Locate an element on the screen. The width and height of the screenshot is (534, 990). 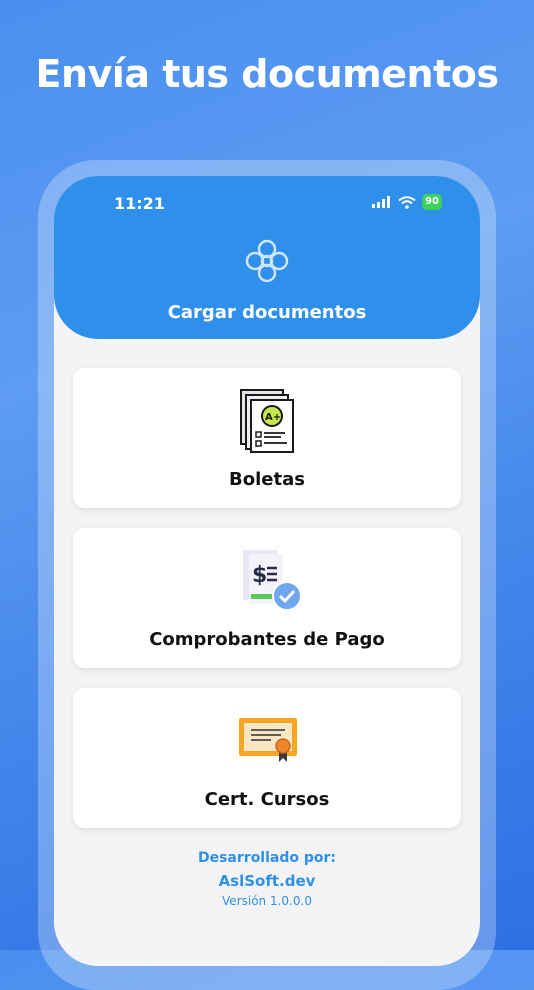
payment-receipt-icon: $ is located at coordinates (272, 580).